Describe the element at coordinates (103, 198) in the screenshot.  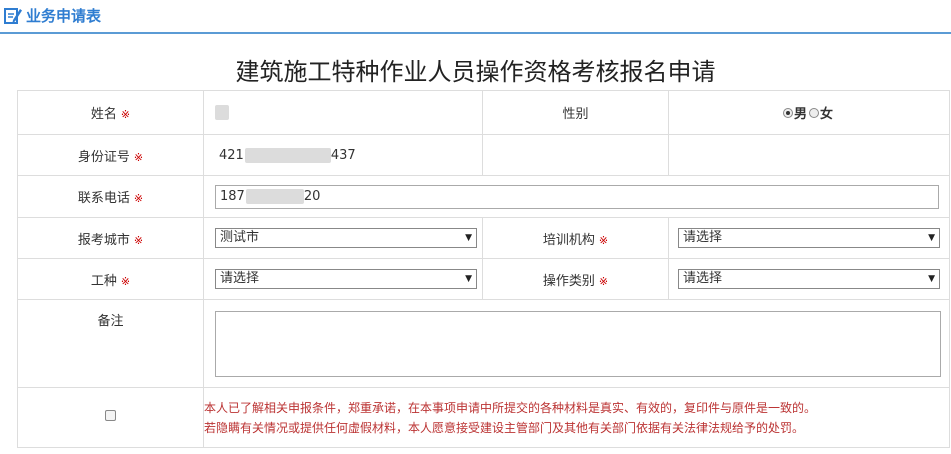
I see `phone-label: 联系电话` at that location.